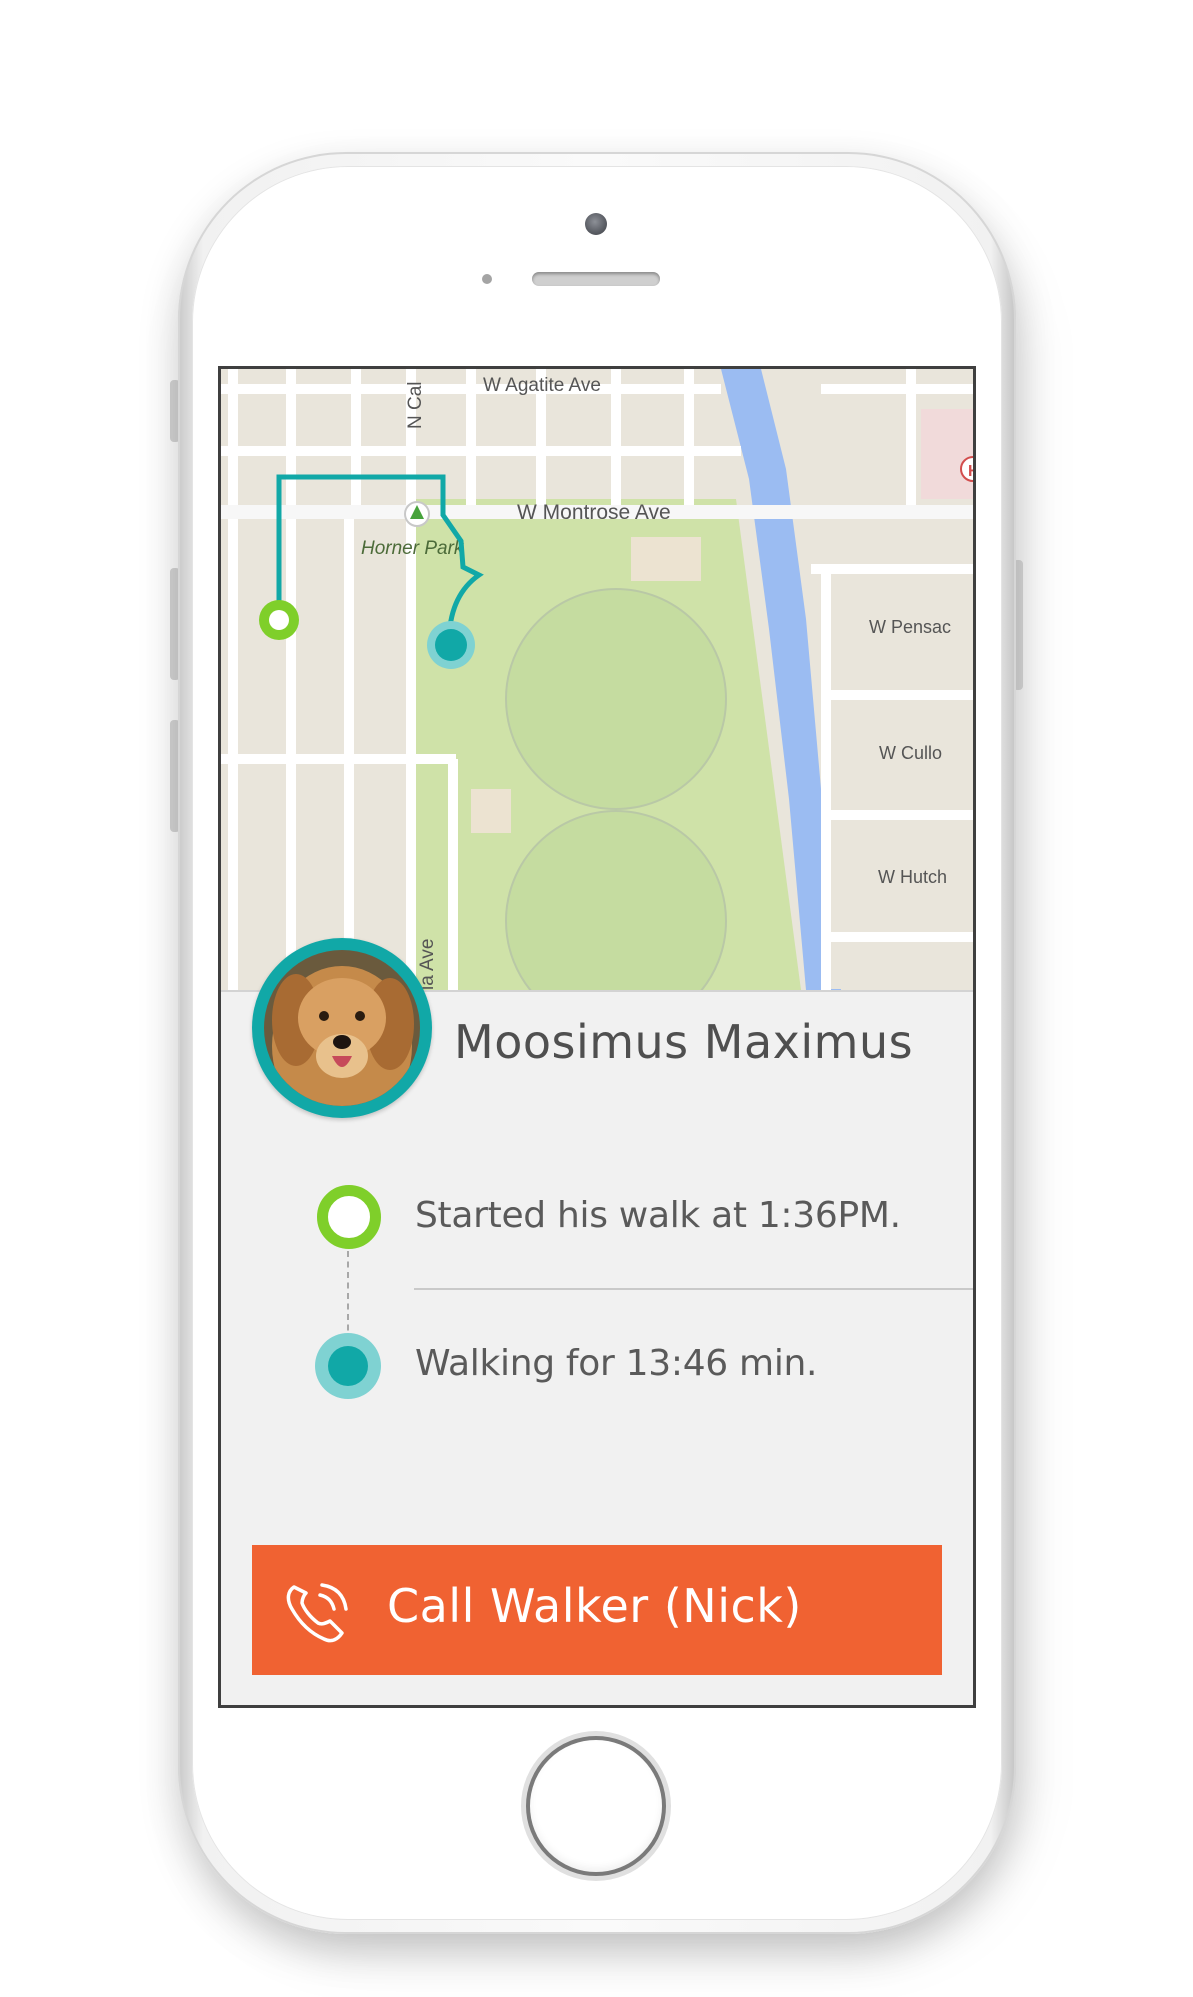 Image resolution: width=1193 pixels, height=1997 pixels. What do you see at coordinates (596, 279) in the screenshot?
I see `earpiece-speaker` at bounding box center [596, 279].